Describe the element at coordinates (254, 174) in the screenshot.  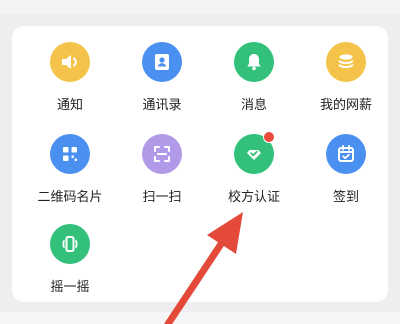
I see `app-item-school-verification: 校方认证` at that location.